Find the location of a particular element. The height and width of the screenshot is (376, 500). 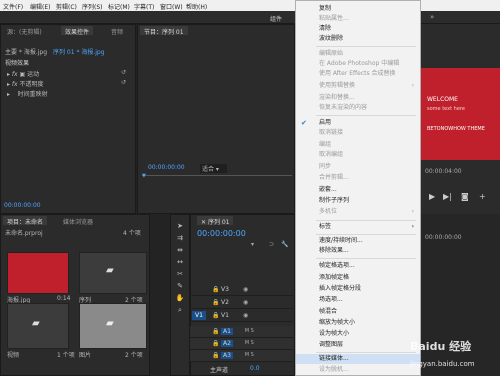

track-header-v3: 🔒 V3 ◉ is located at coordinates (241, 290).